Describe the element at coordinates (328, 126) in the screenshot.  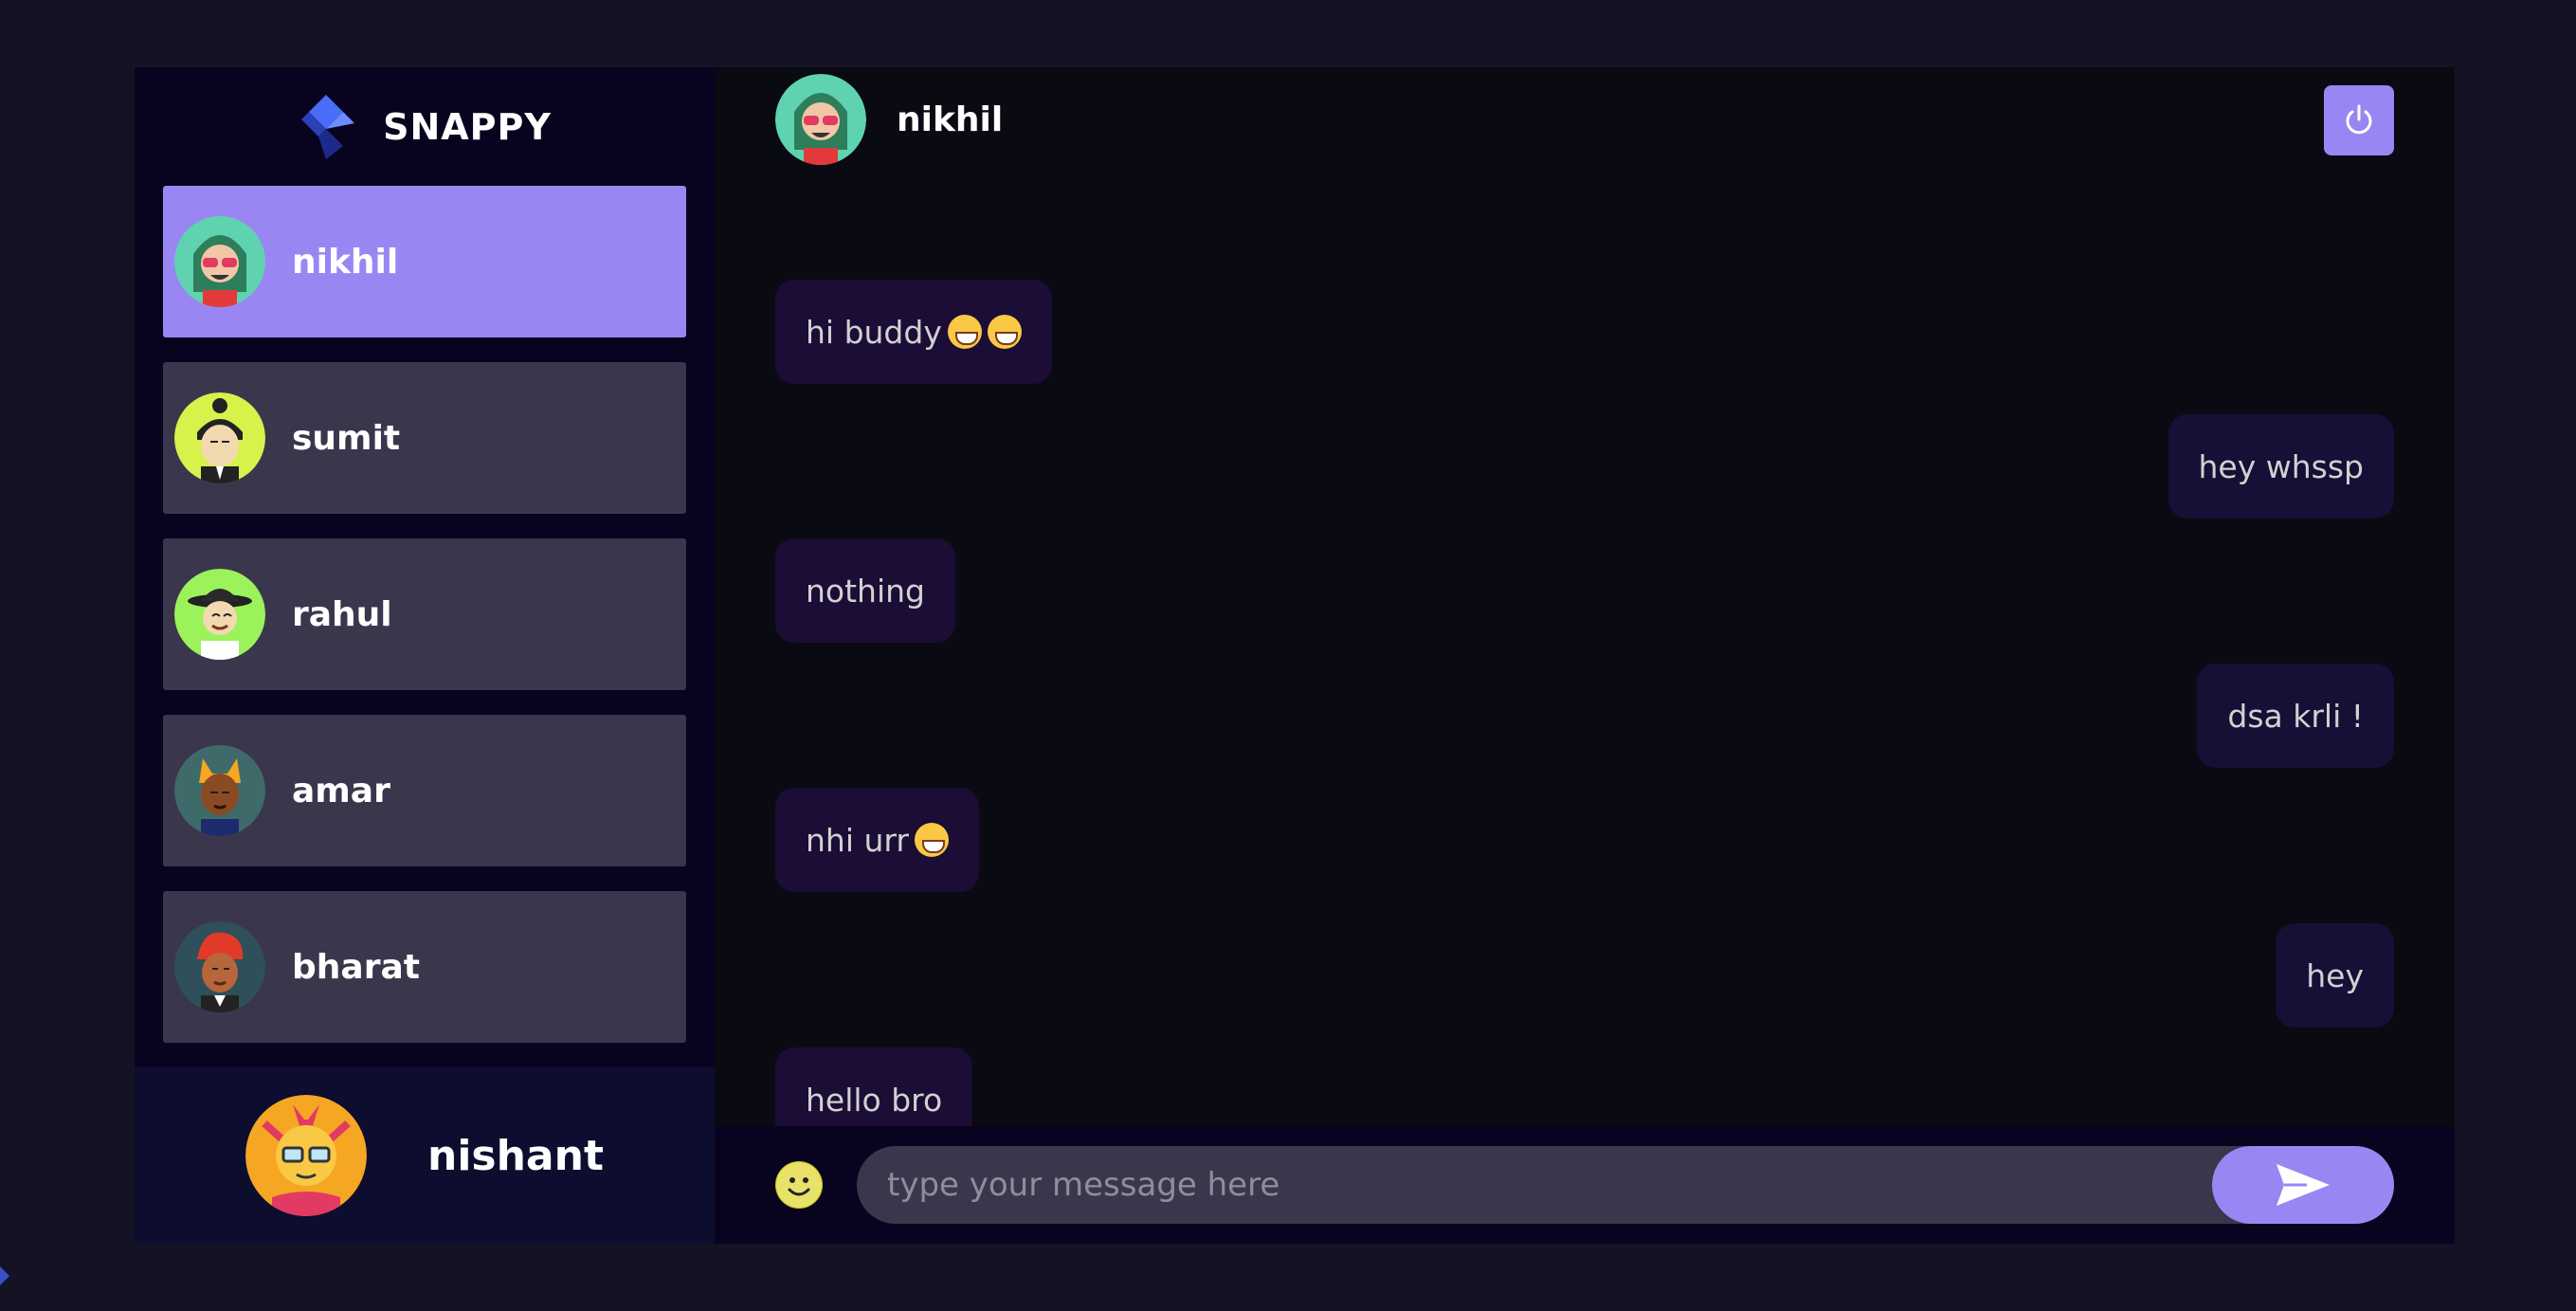
I see `snappy-logo-icon` at that location.